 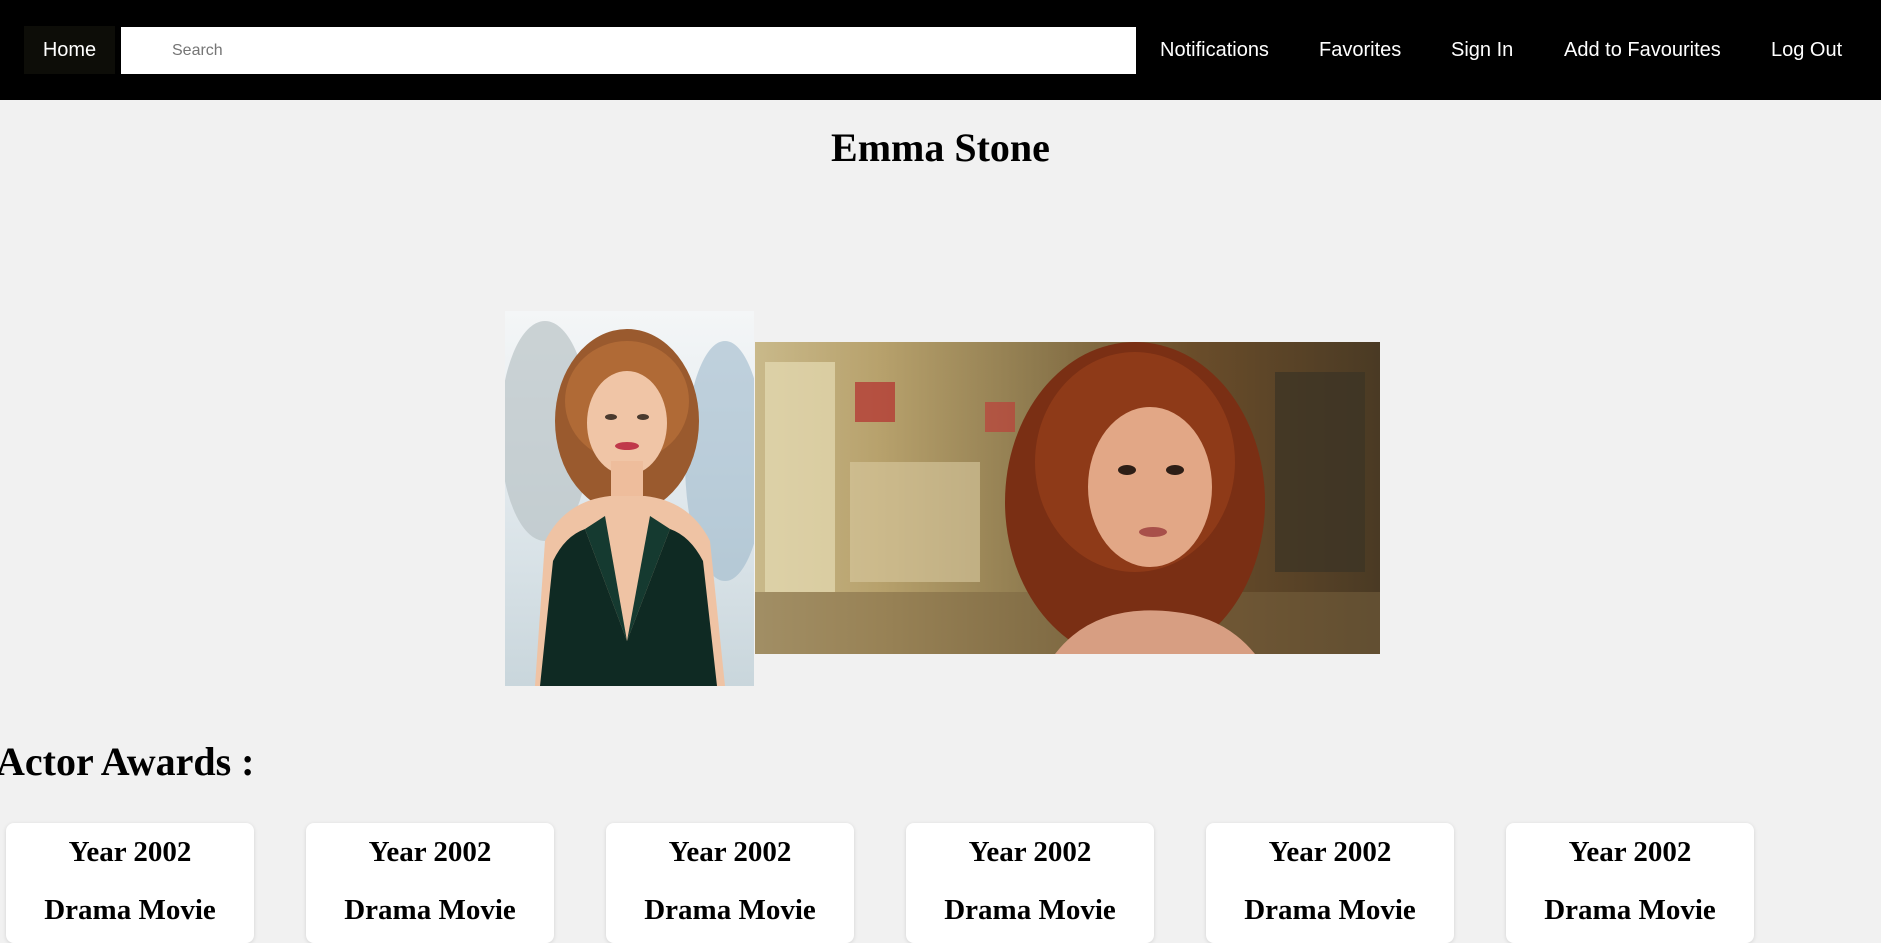 What do you see at coordinates (940, 147) in the screenshot?
I see `actor-name-title: Emma Stone` at bounding box center [940, 147].